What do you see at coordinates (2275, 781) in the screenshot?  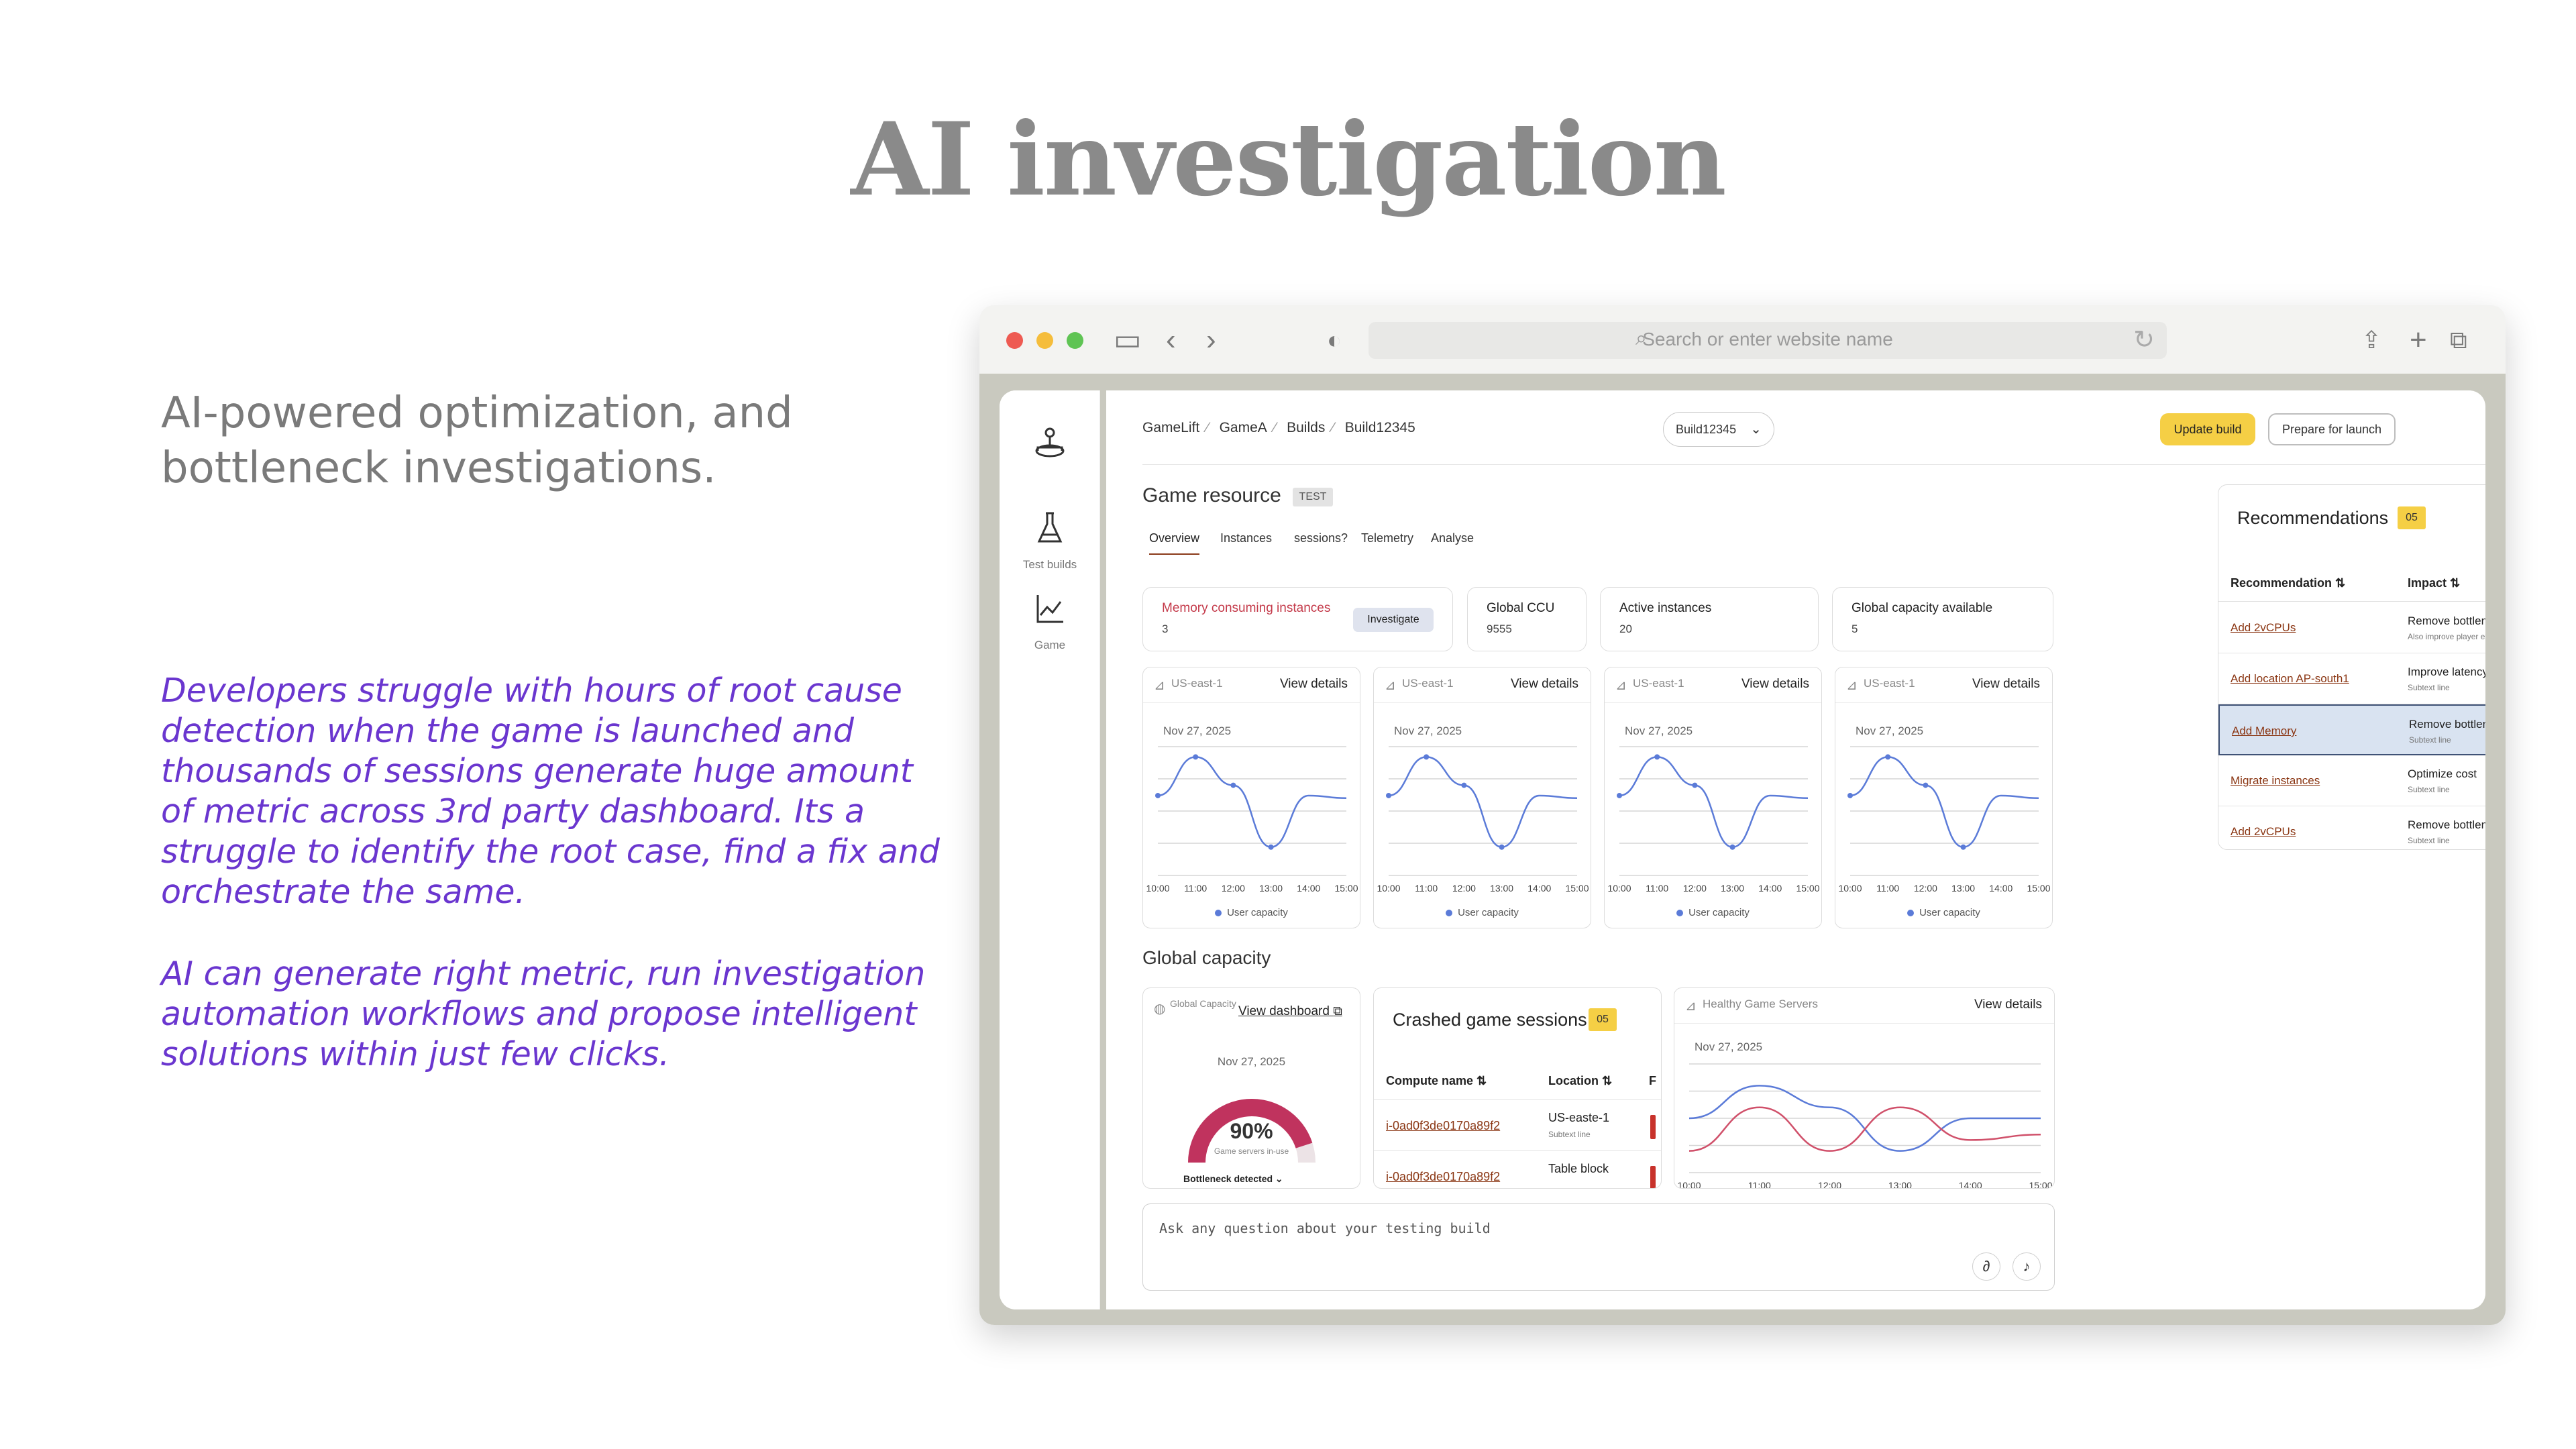 I see `recommendation-link: Migrate instances` at bounding box center [2275, 781].